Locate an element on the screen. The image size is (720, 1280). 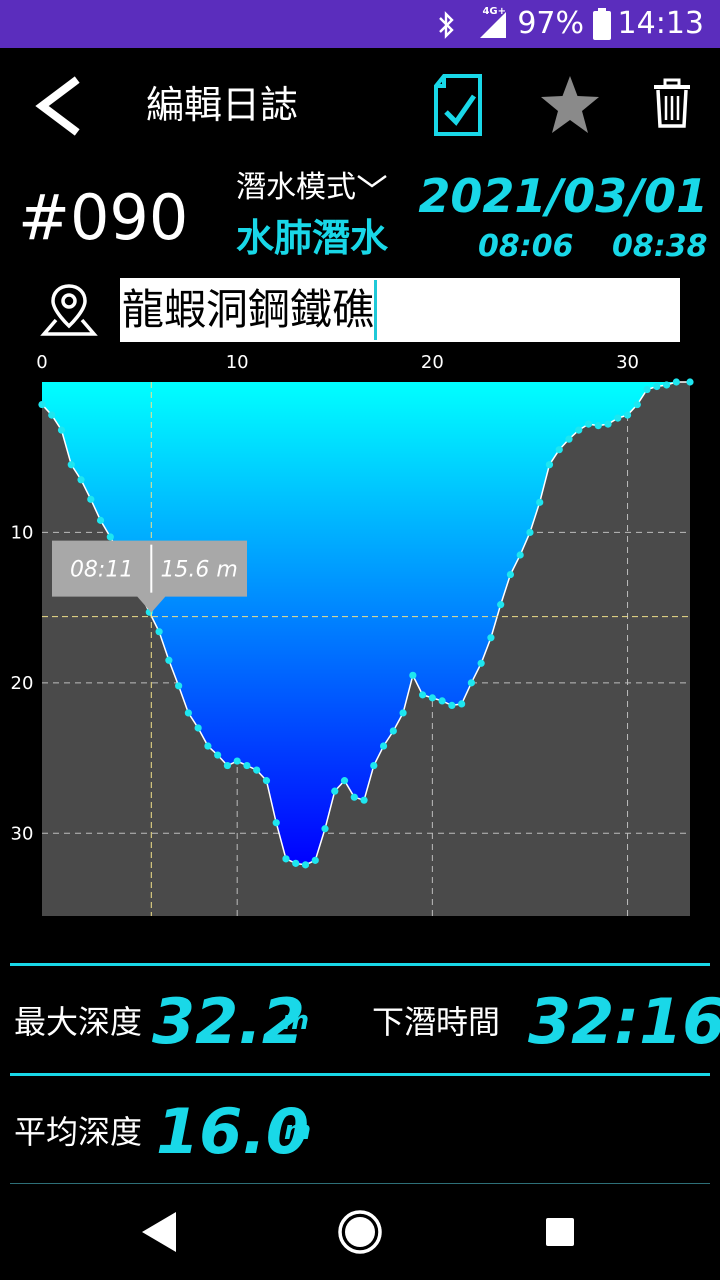
tooltip-depth: 15.6 m is located at coordinates (198, 570).